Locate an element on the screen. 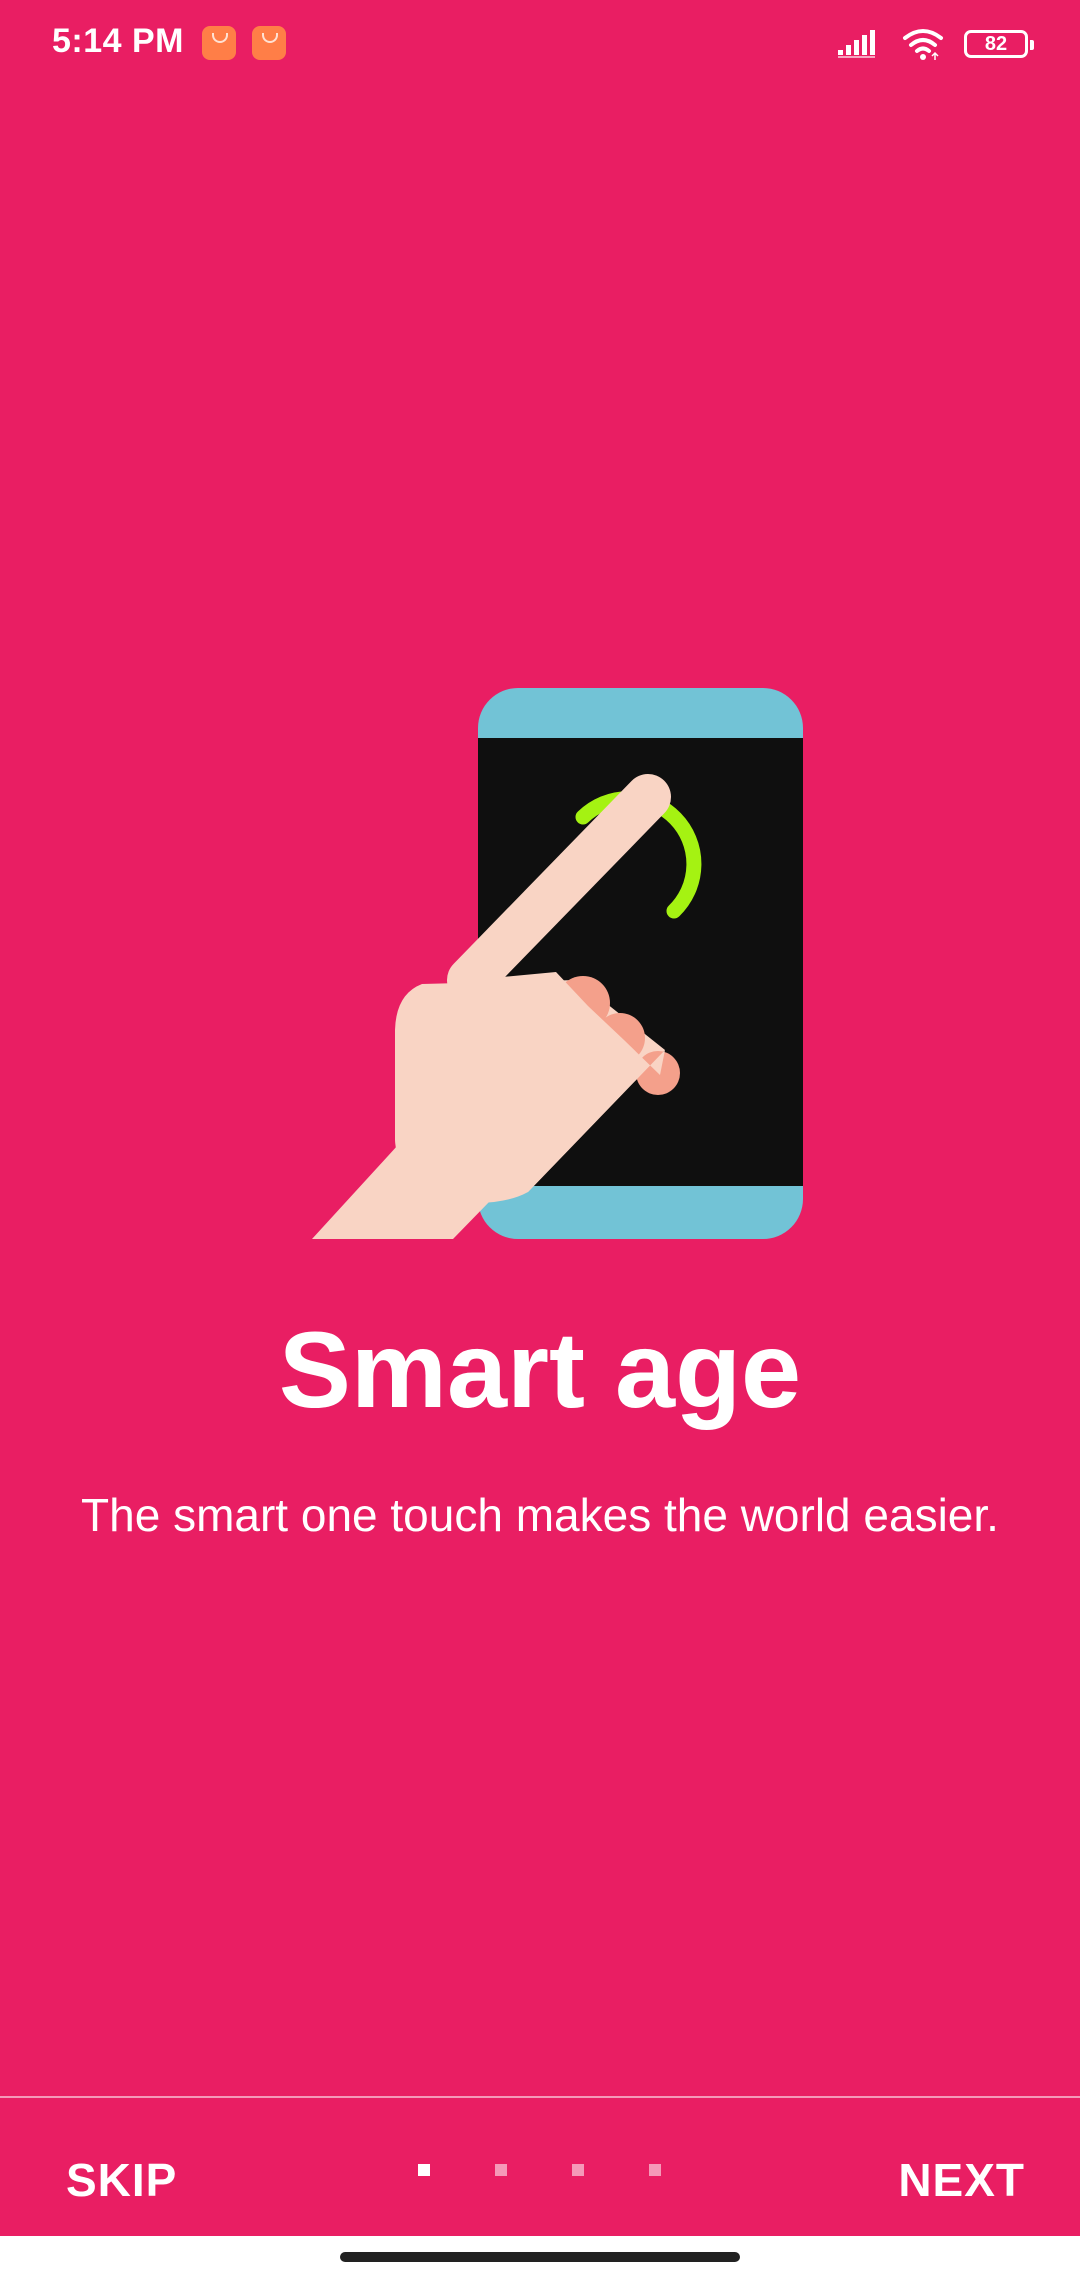 This screenshot has height=2280, width=1080. page-indicator is located at coordinates (543, 2170).